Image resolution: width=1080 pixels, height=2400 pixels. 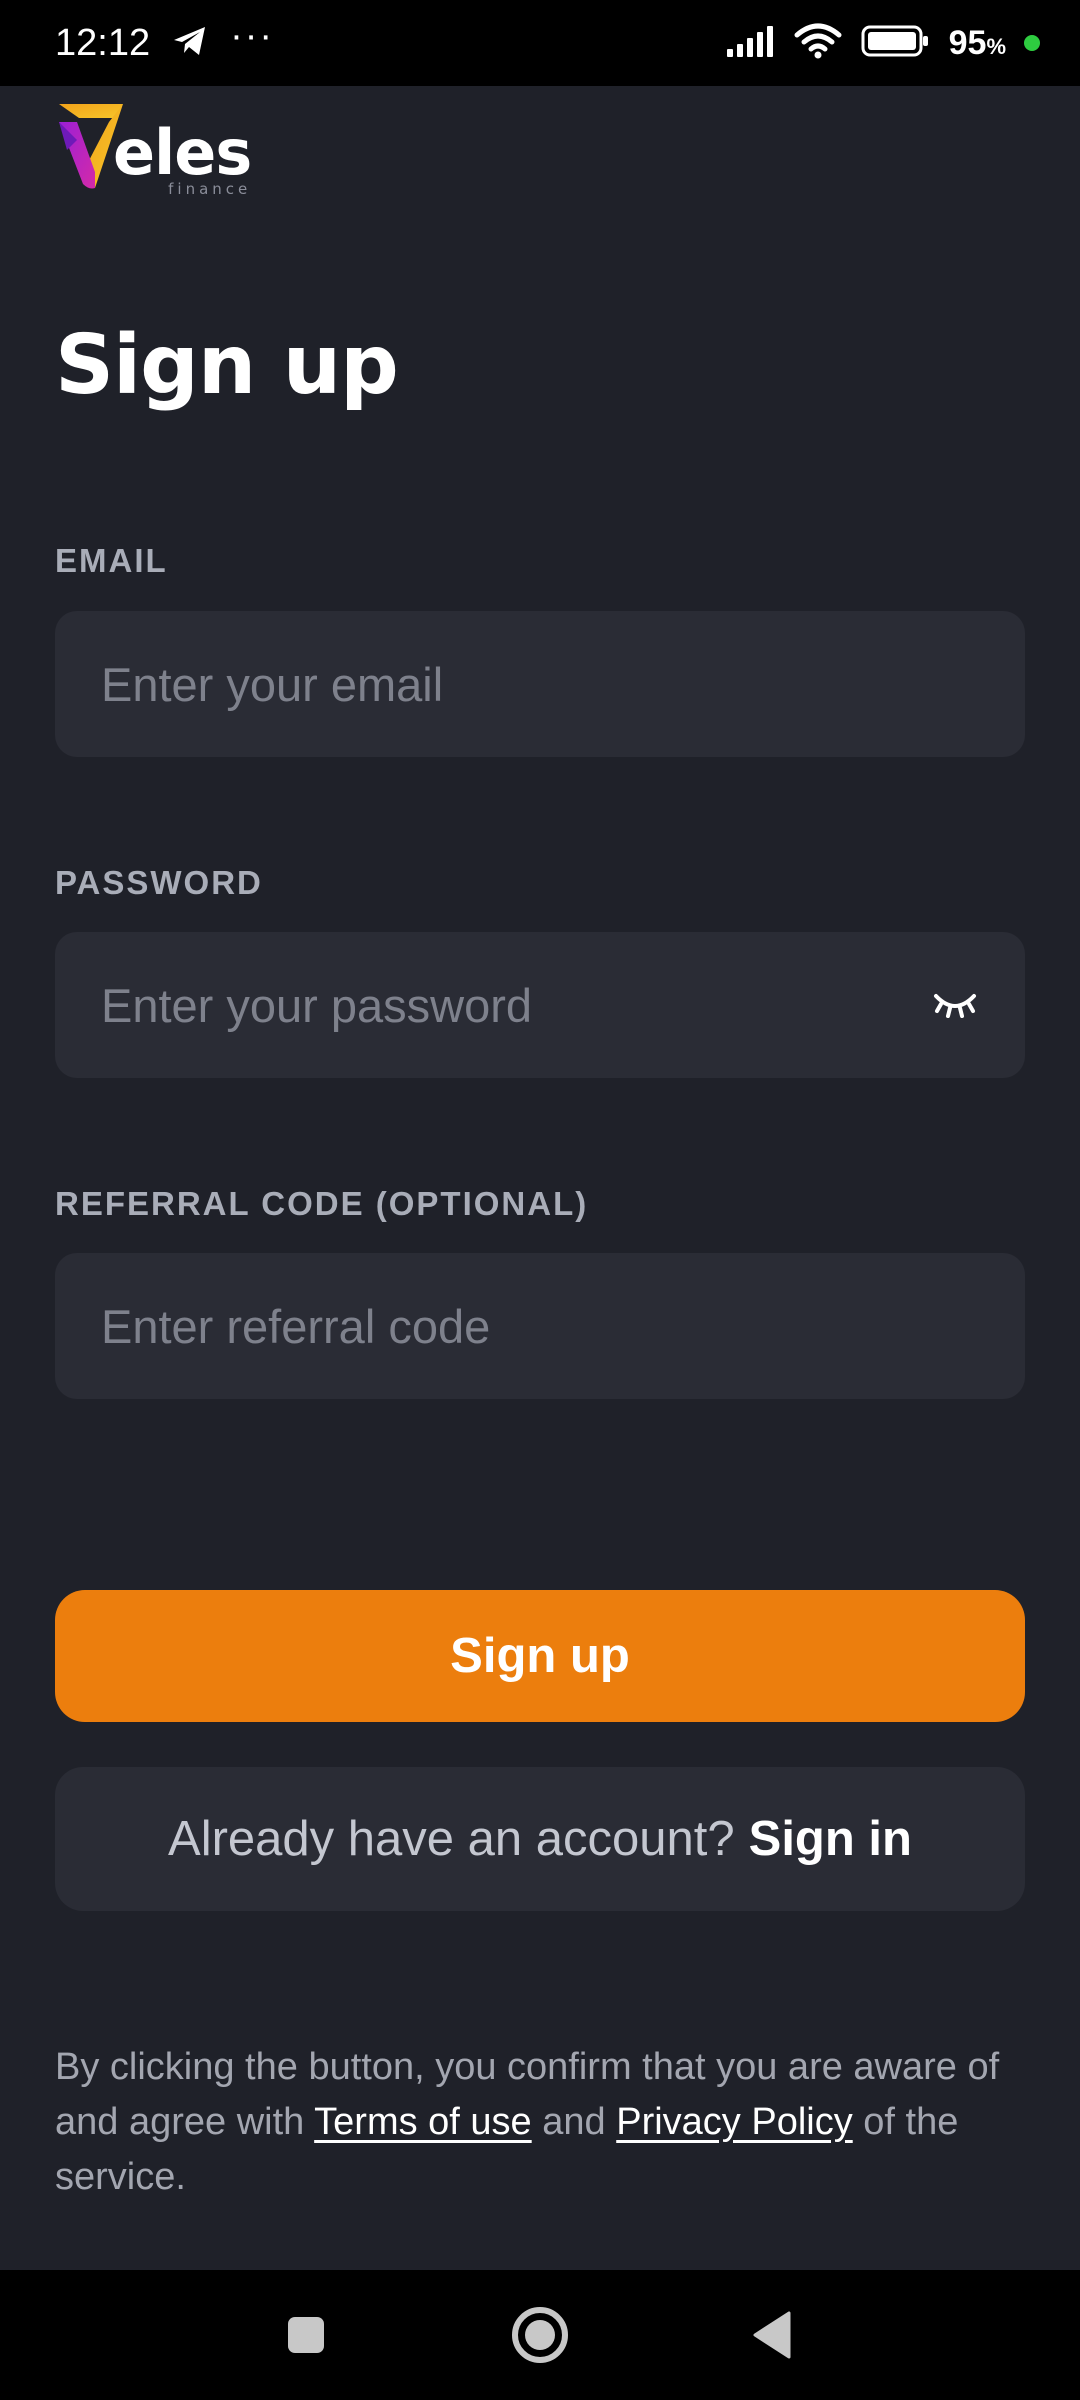 I want to click on status-time: 12:12, so click(x=103, y=42).